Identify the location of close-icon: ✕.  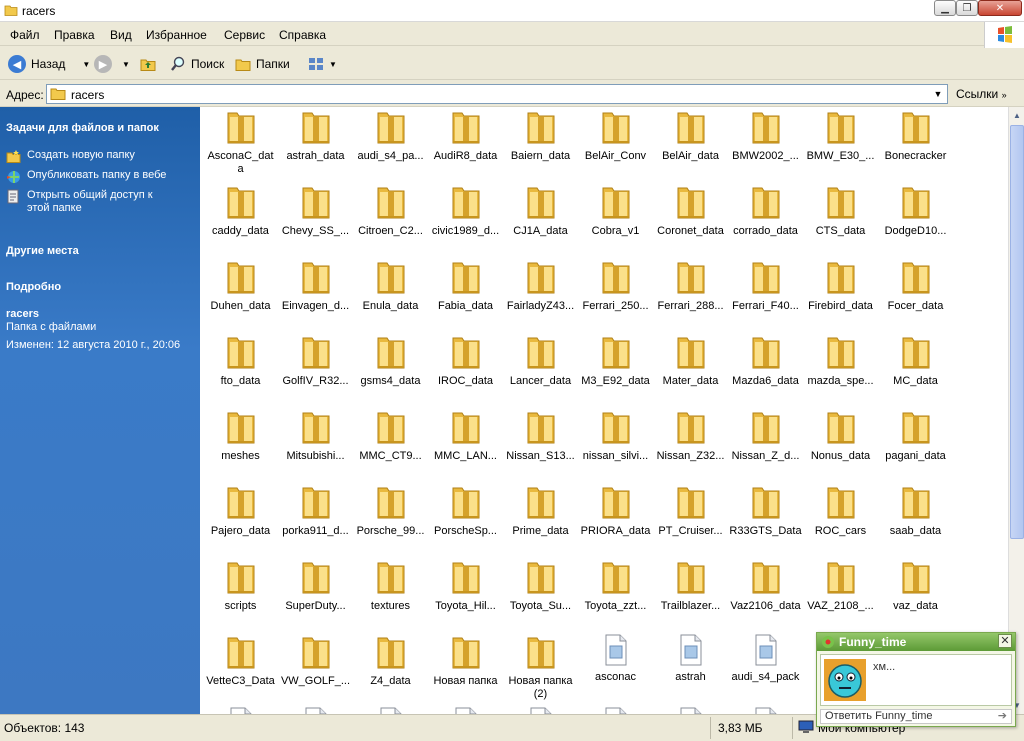
(1005, 641).